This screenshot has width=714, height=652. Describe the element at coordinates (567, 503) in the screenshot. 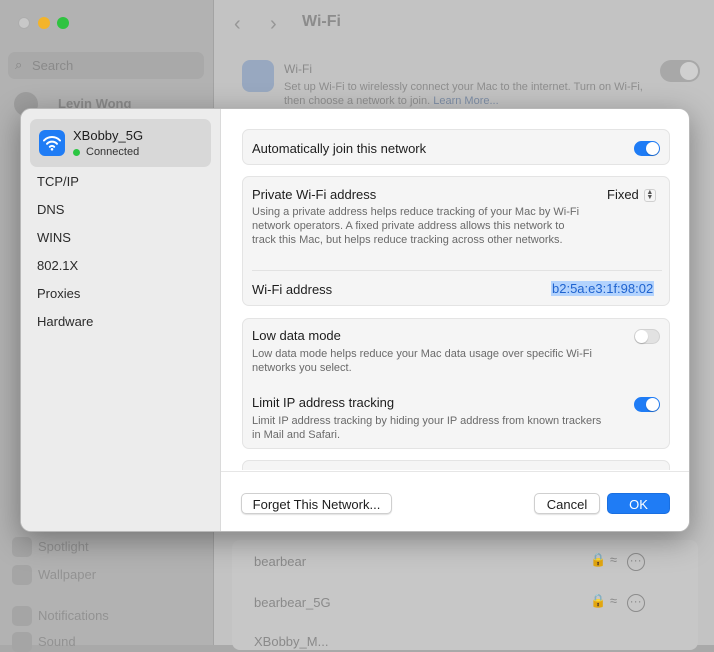

I see `cancel-button: Cancel` at that location.